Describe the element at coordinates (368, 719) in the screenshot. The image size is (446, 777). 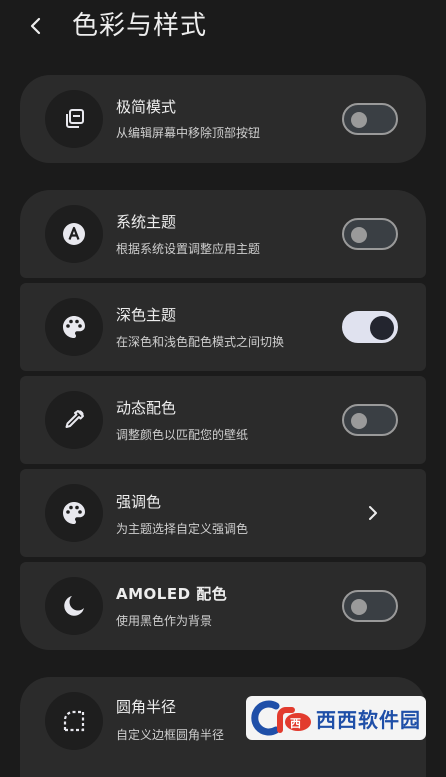
I see `watermark-text: 西西软件园` at that location.